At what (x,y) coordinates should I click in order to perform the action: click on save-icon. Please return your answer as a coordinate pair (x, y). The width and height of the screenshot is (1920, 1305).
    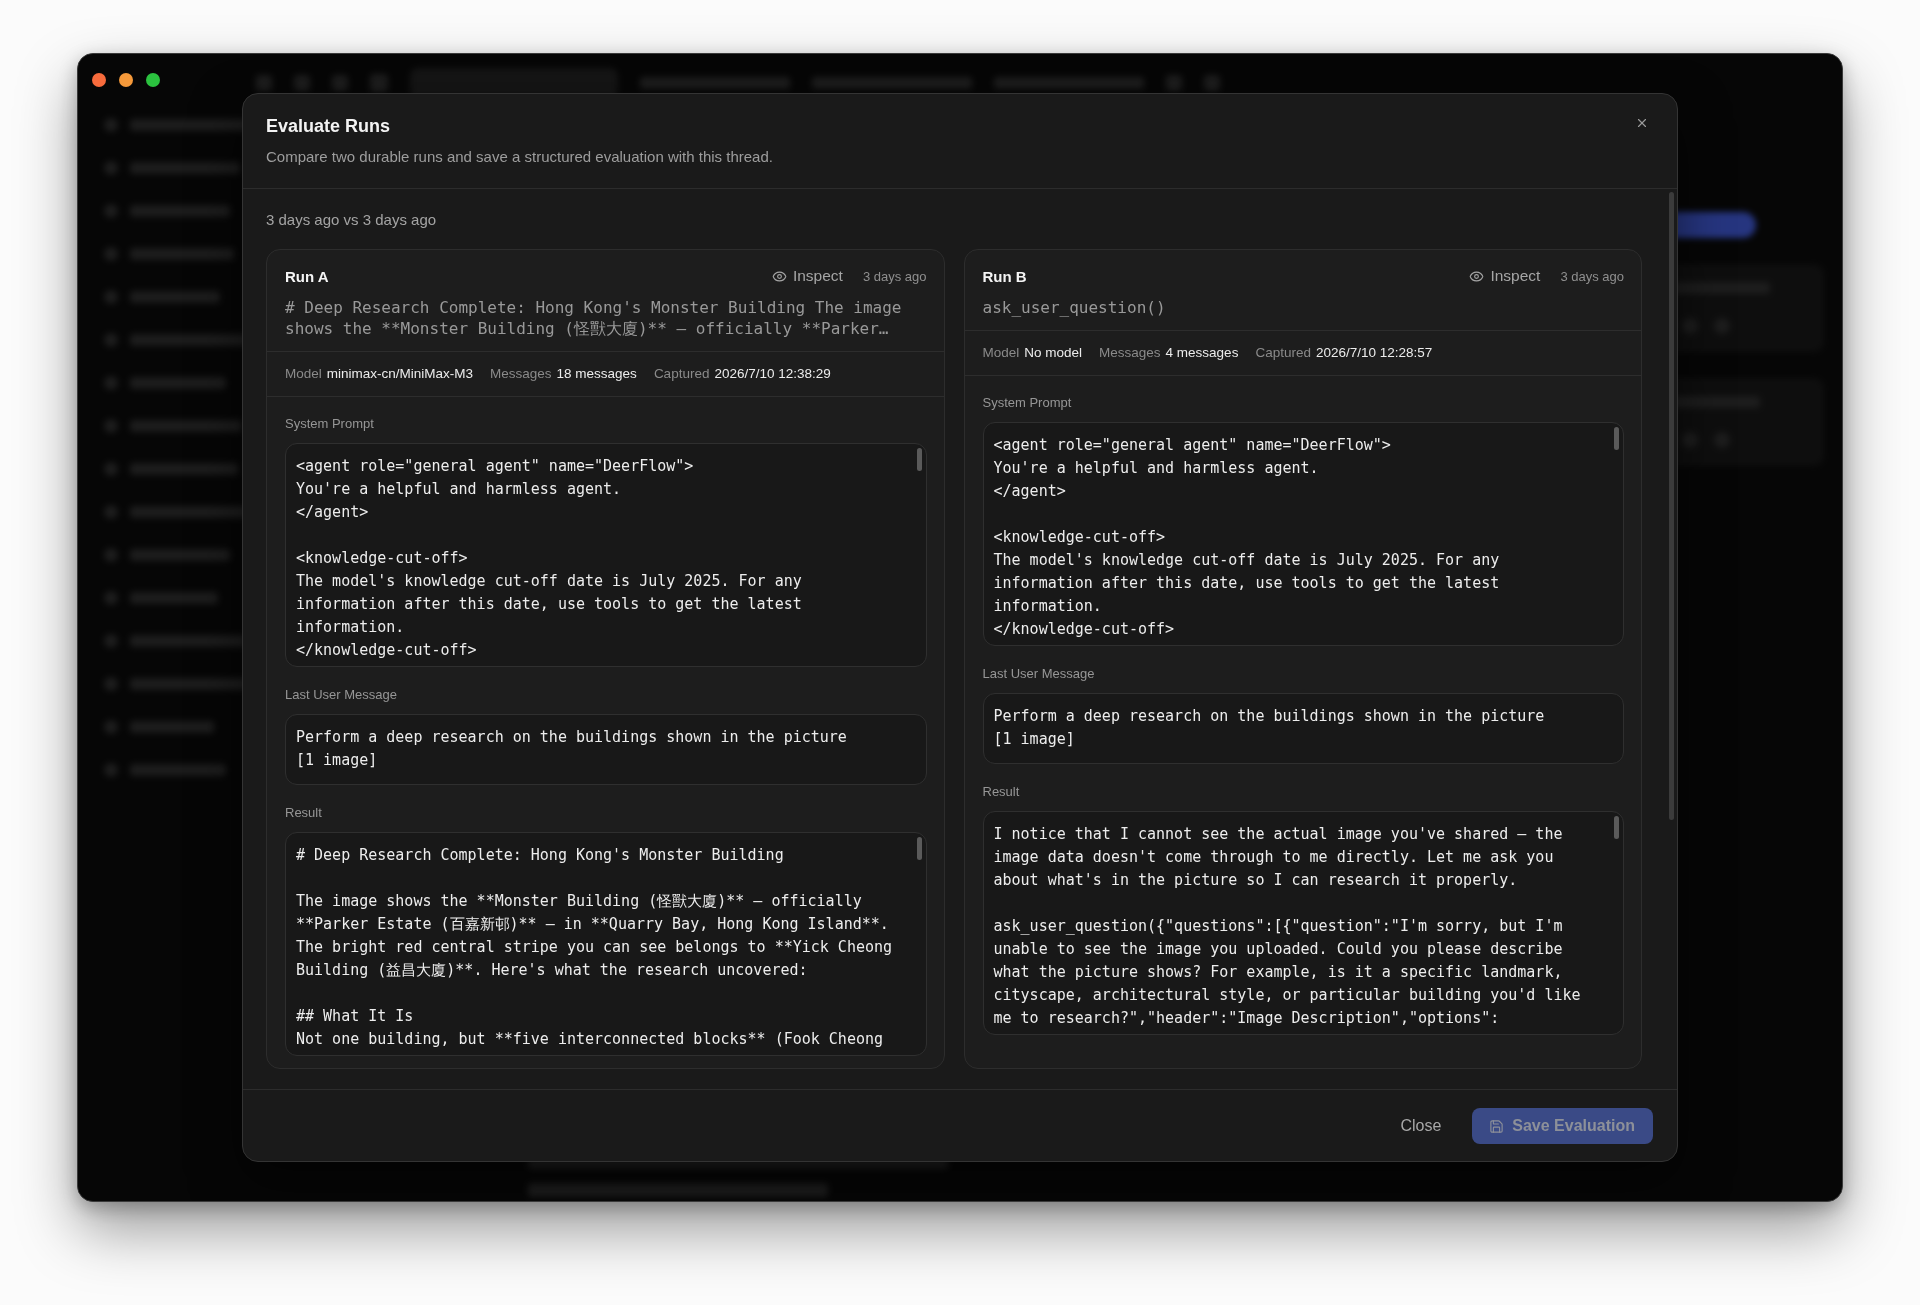
    Looking at the image, I should click on (1497, 1126).